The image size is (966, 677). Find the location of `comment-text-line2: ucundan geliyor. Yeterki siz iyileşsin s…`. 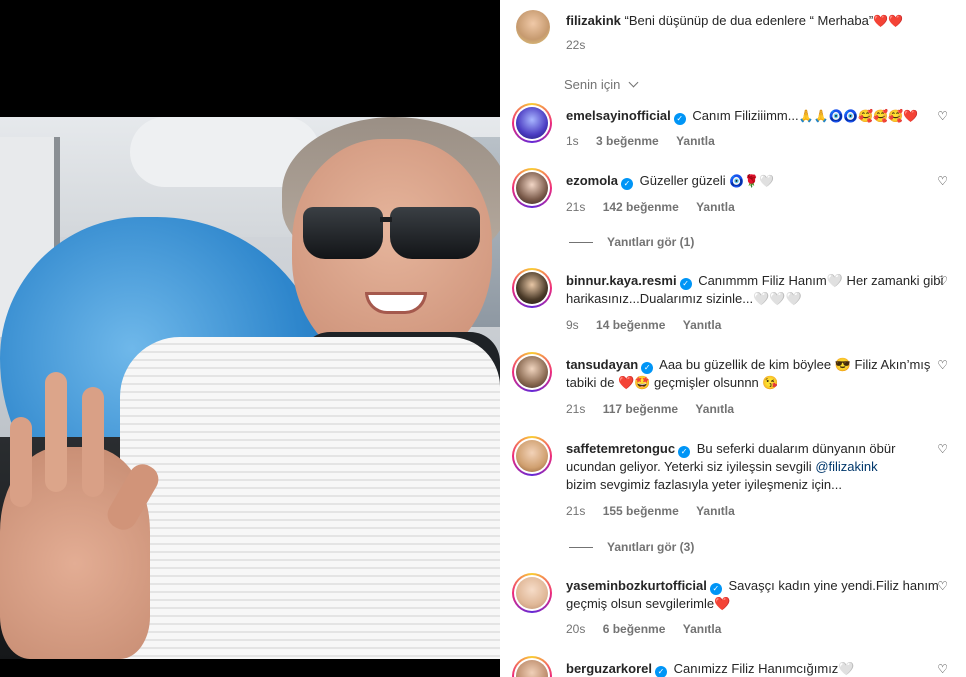

comment-text-line2: ucundan geliyor. Yeterki siz iyileşsin s… is located at coordinates (691, 466).